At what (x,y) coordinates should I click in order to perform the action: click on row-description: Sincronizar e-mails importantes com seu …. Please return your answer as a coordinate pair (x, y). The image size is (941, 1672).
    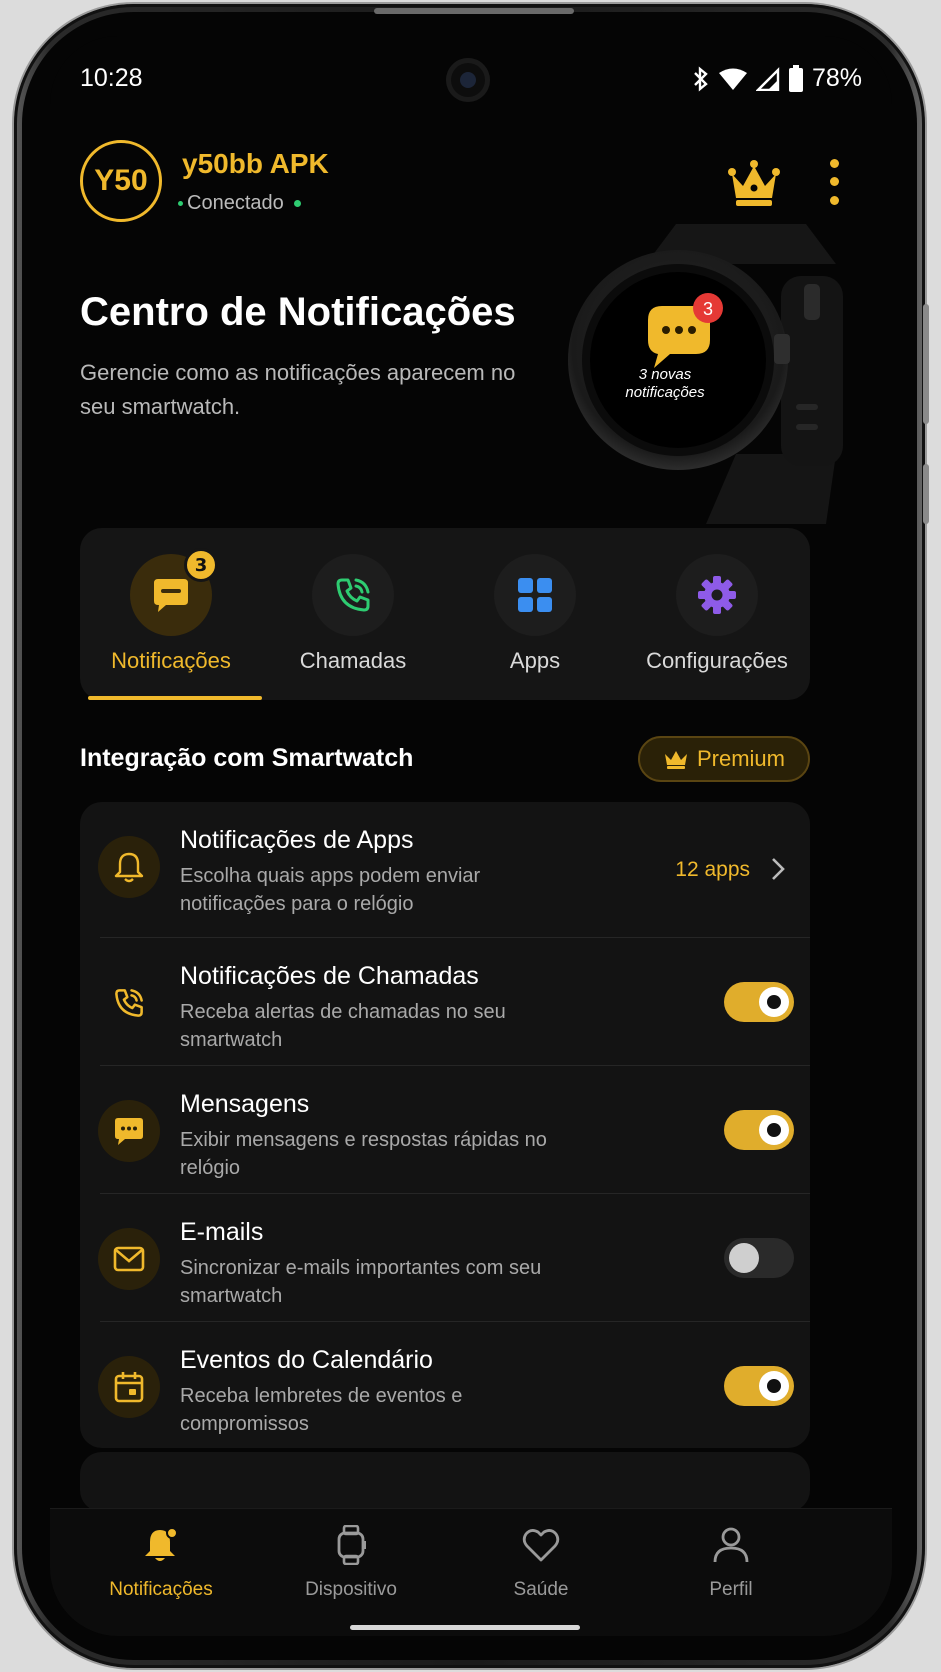
    Looking at the image, I should click on (361, 1282).